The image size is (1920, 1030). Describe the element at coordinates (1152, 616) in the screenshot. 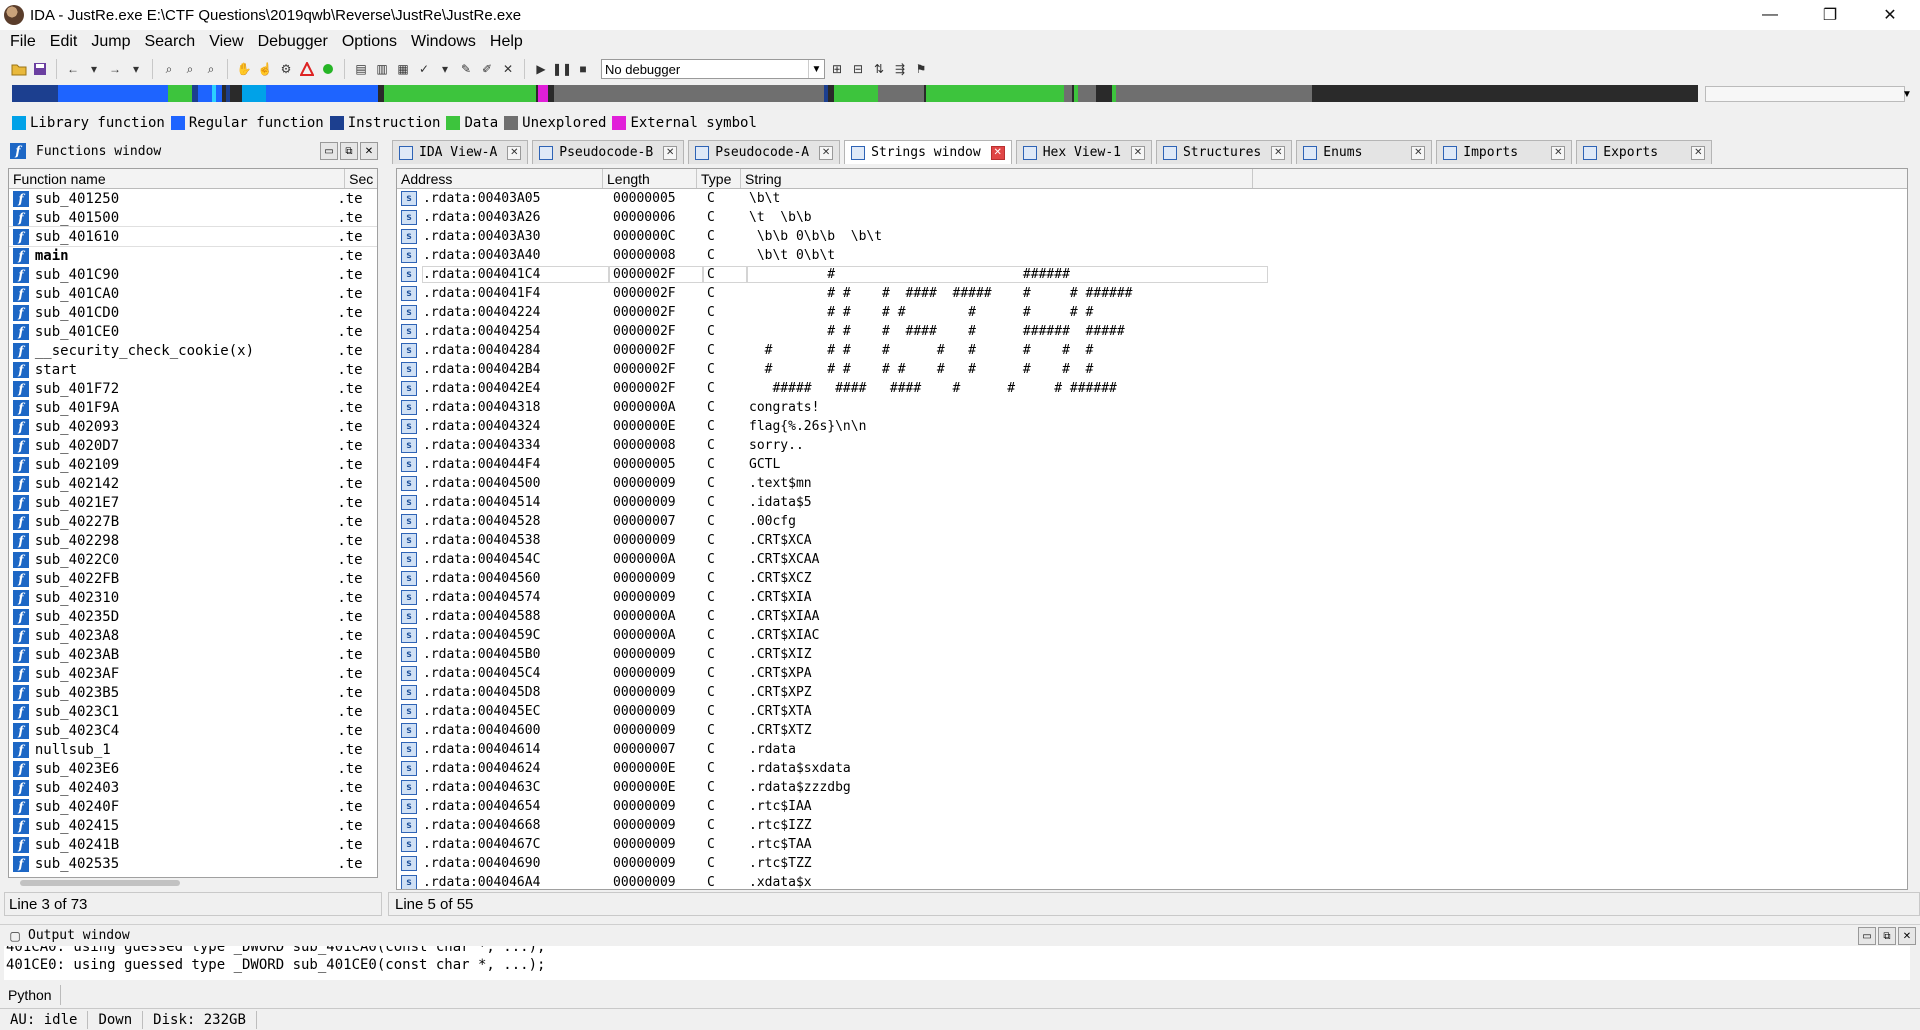

I see `string-row: s .rdata:00404588 0000000A C .CRT$XIAA` at that location.